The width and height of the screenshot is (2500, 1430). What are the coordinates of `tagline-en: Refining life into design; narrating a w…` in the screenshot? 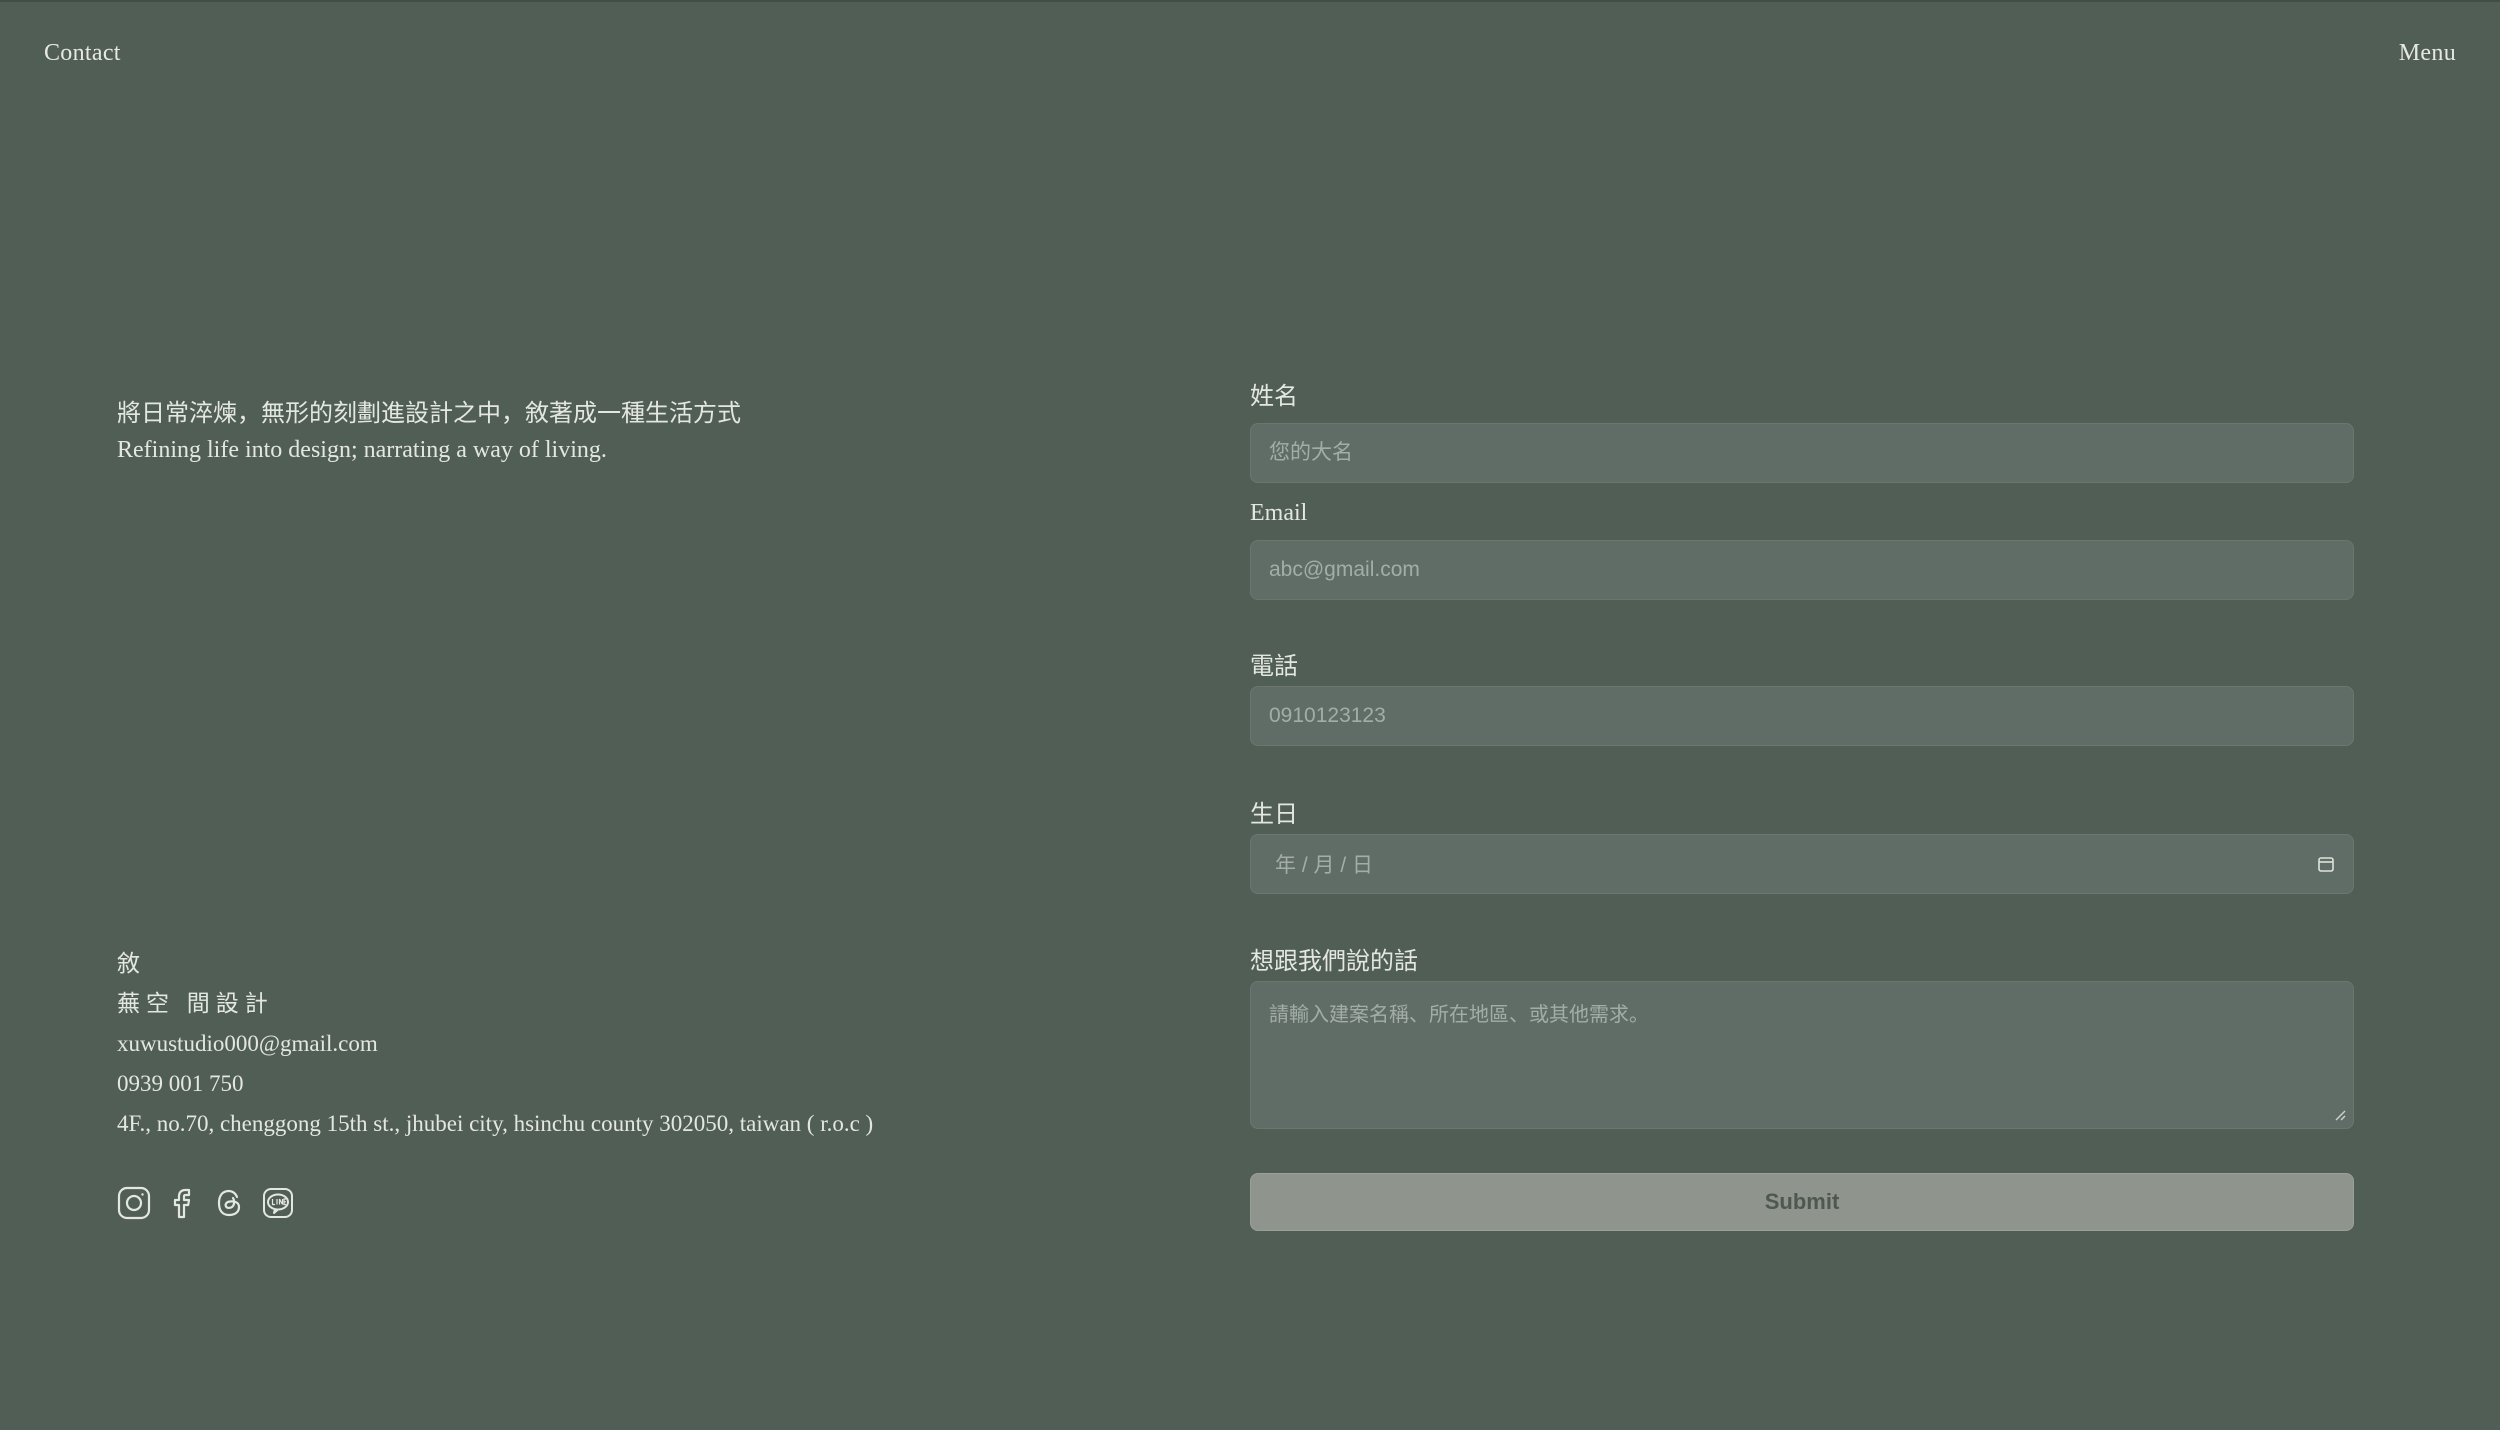 It's located at (362, 450).